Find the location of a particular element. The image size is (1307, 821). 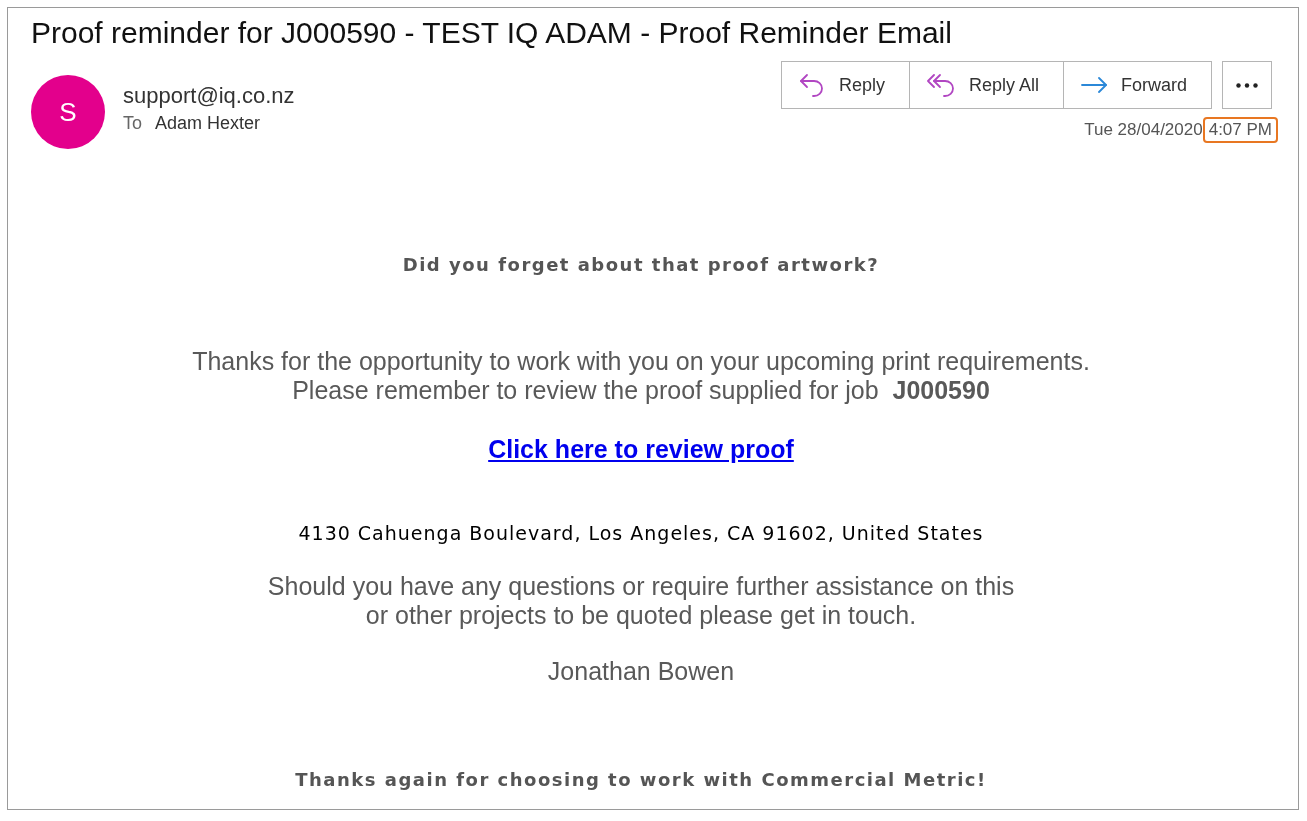

sender-address: support@iq.co.nz is located at coordinates (209, 96).